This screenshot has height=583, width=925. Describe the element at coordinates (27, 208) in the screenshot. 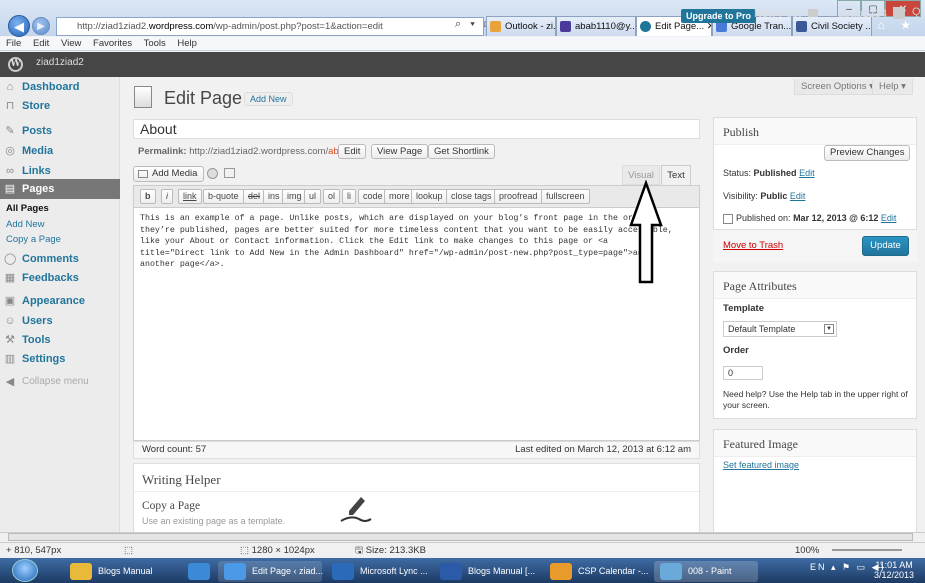

I see `submenu-all-pages: All Pages` at that location.